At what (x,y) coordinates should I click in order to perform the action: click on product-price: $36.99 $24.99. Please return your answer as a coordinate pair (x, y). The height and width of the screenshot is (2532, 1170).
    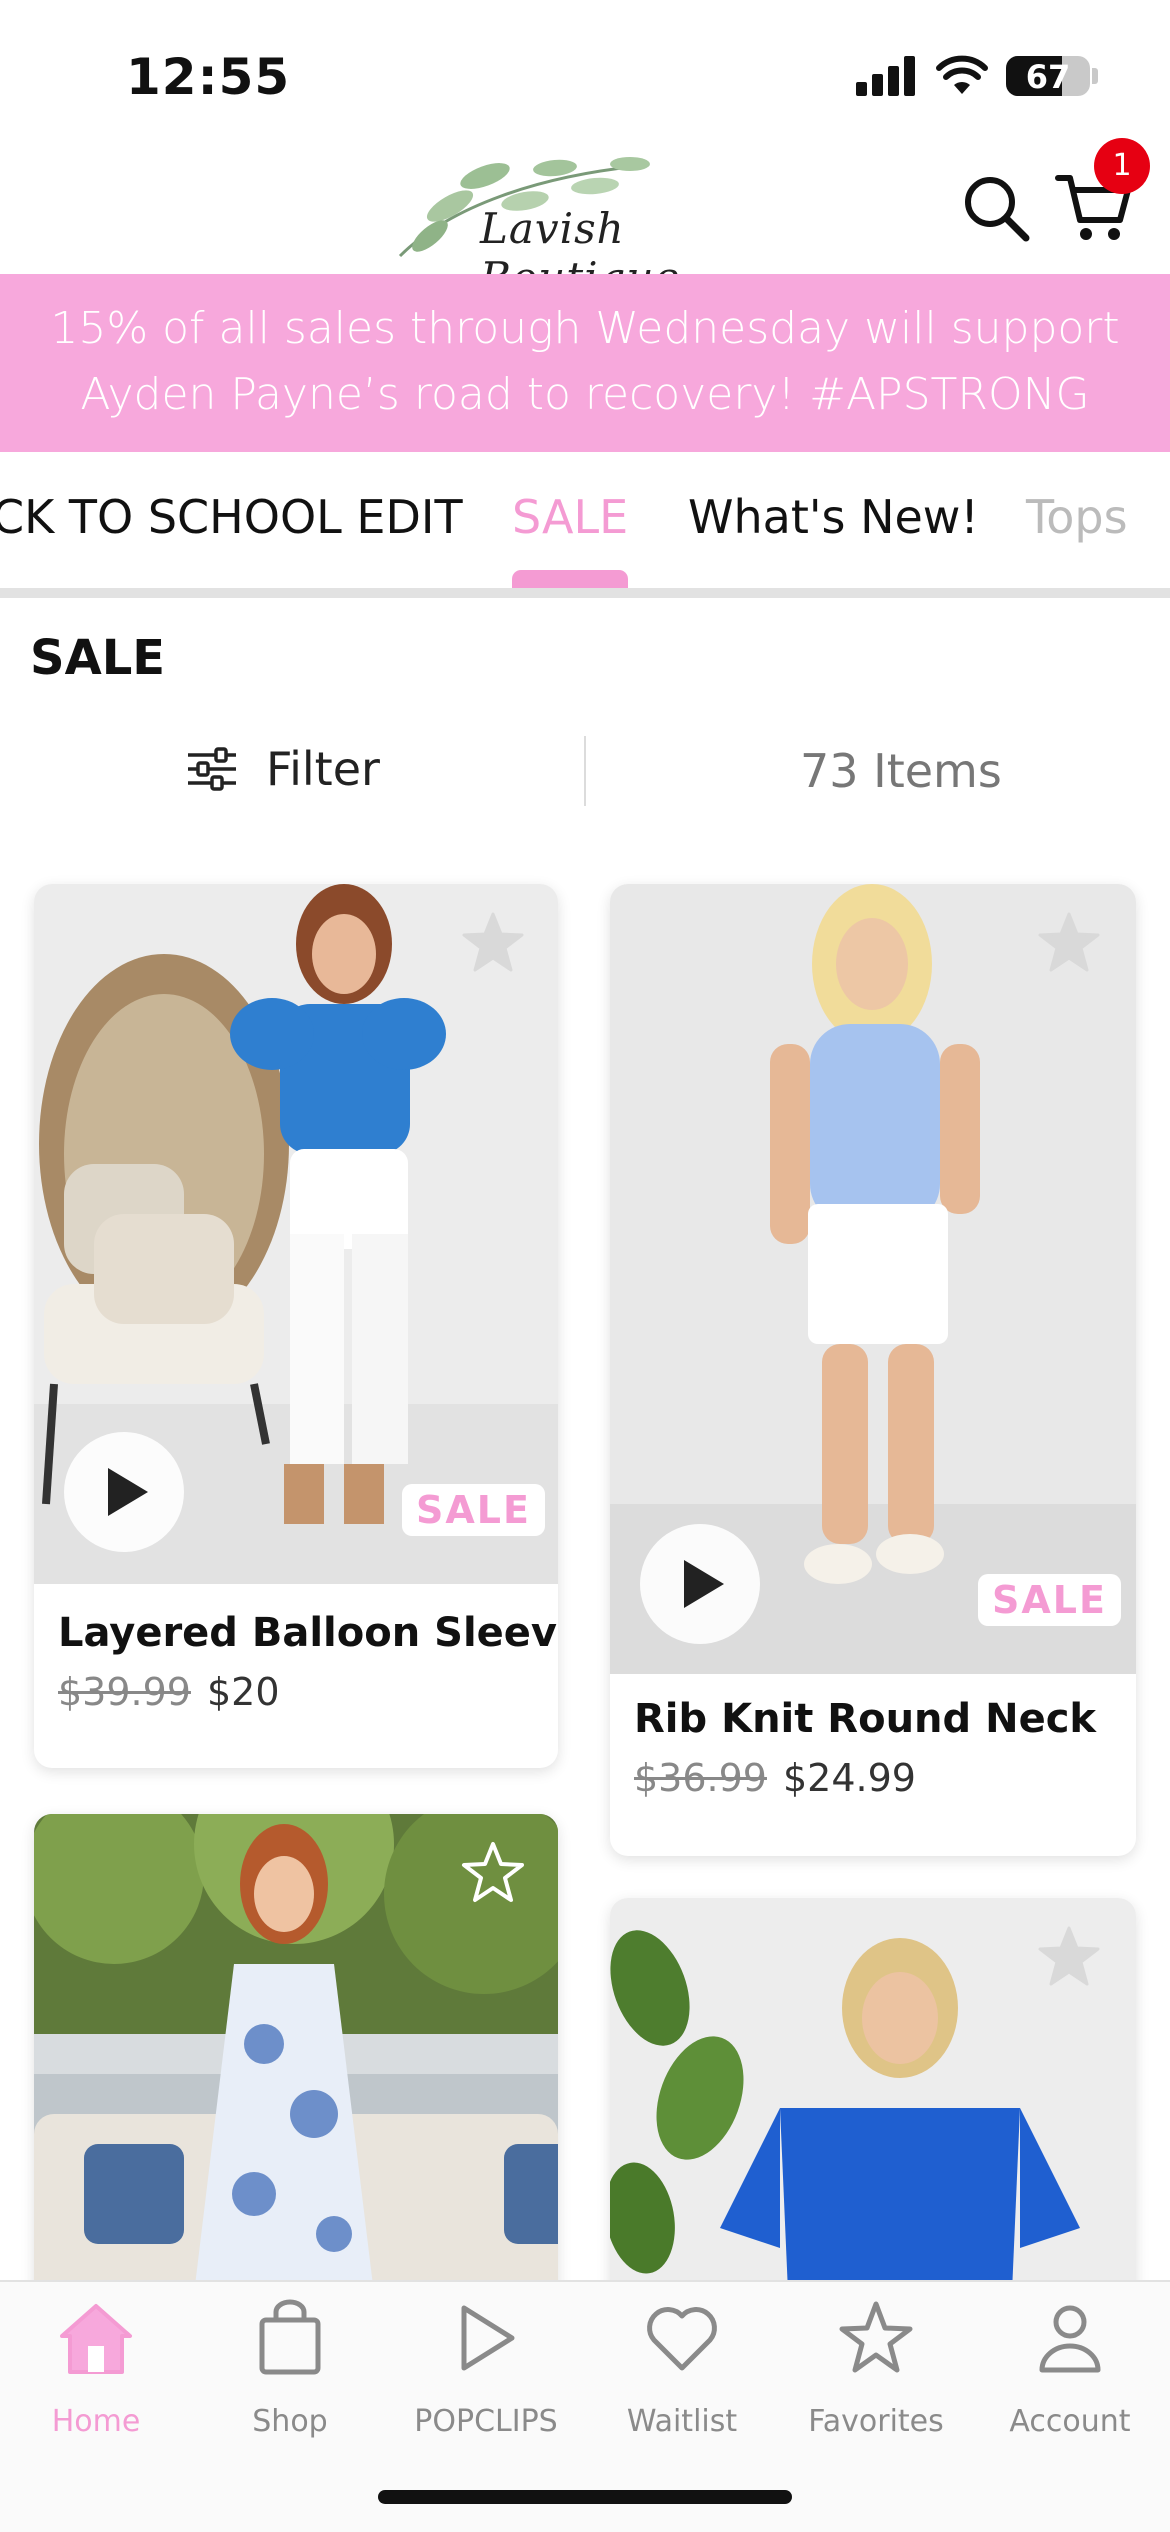
    Looking at the image, I should click on (775, 1778).